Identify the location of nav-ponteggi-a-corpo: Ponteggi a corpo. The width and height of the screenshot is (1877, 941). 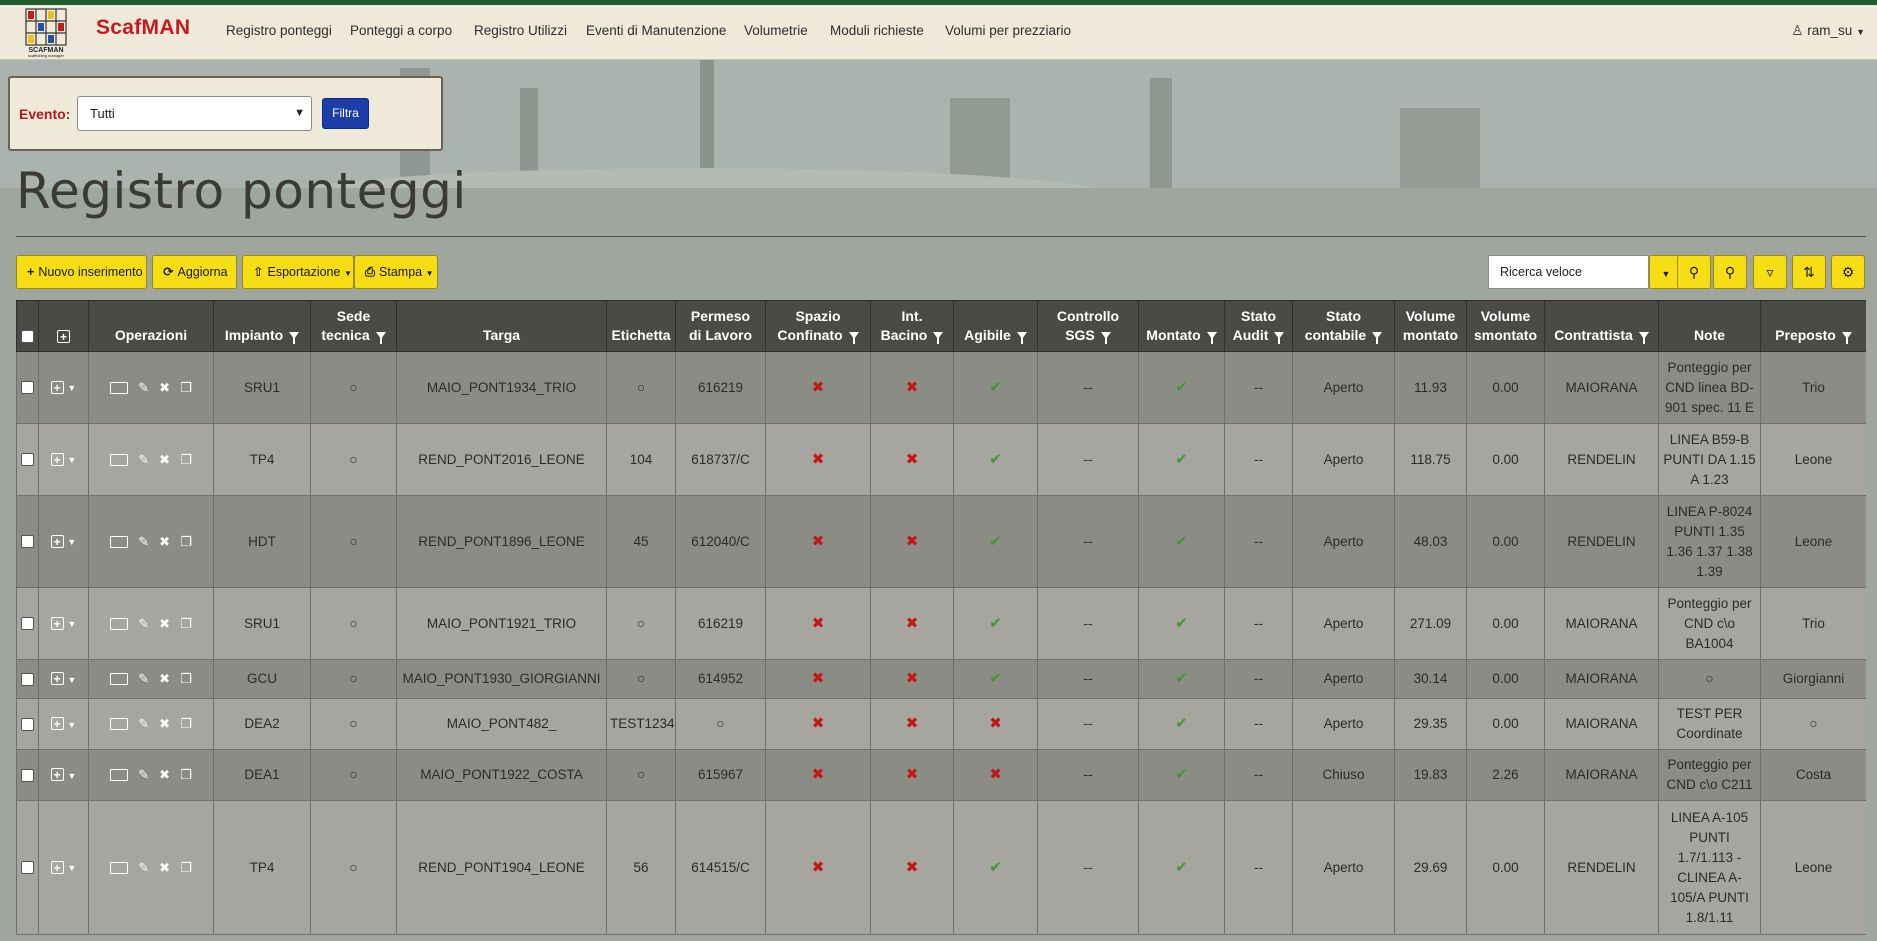
(401, 30).